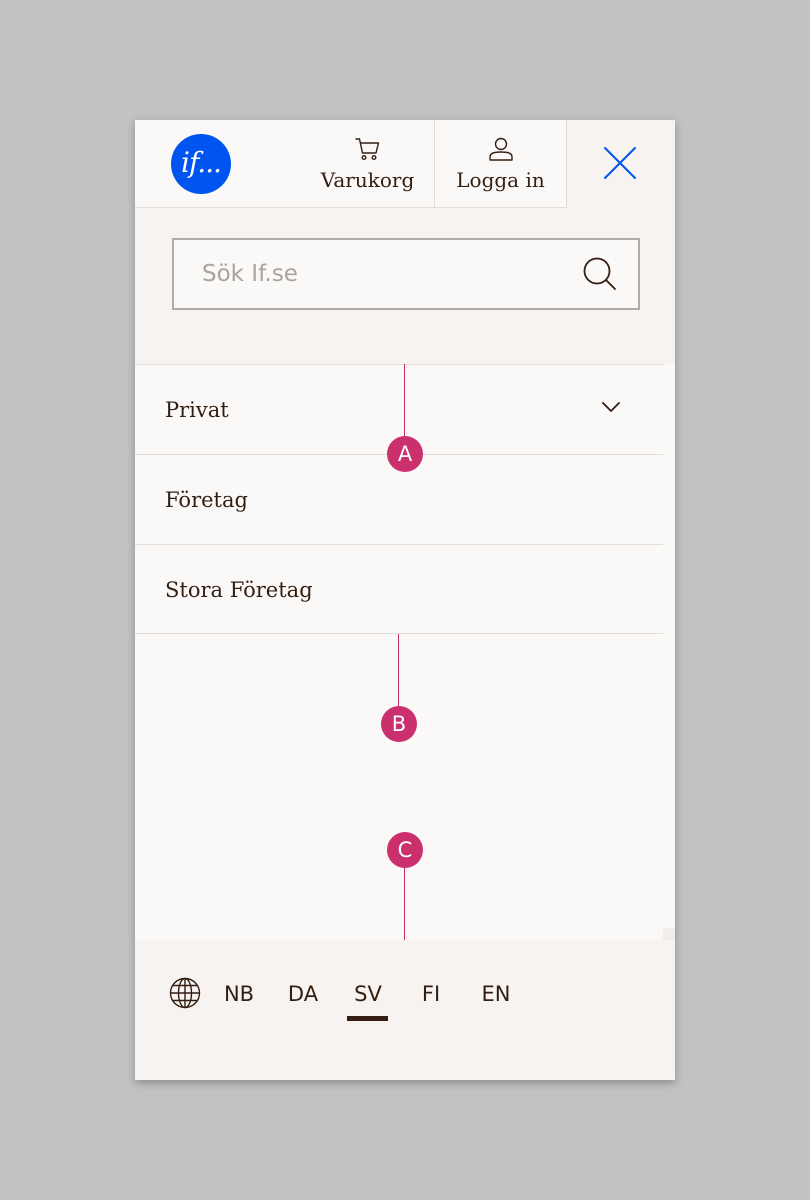 This screenshot has height=1200, width=810. I want to click on main-navigation: Privat Företag Stora Företag, so click(399, 499).